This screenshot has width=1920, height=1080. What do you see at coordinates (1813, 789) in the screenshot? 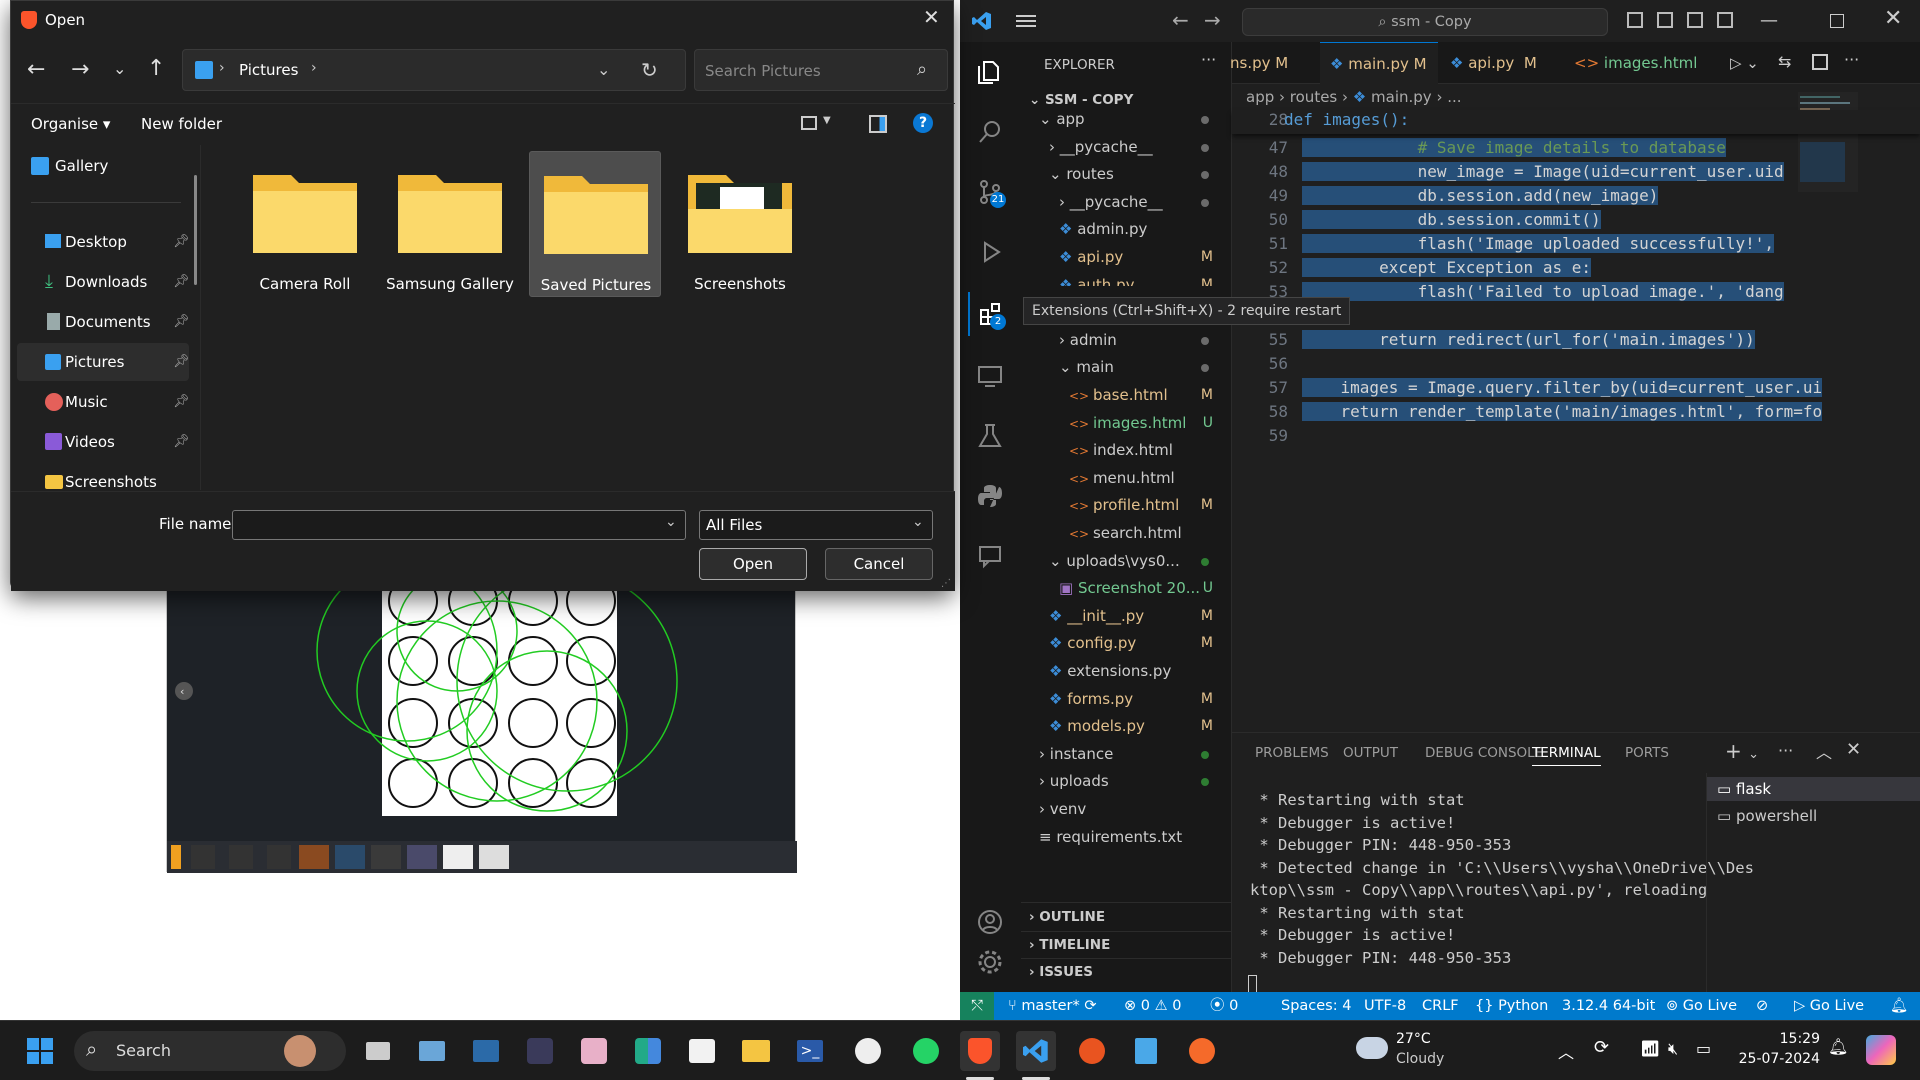
I see `terminal-item-flask: ▭ flask` at bounding box center [1813, 789].